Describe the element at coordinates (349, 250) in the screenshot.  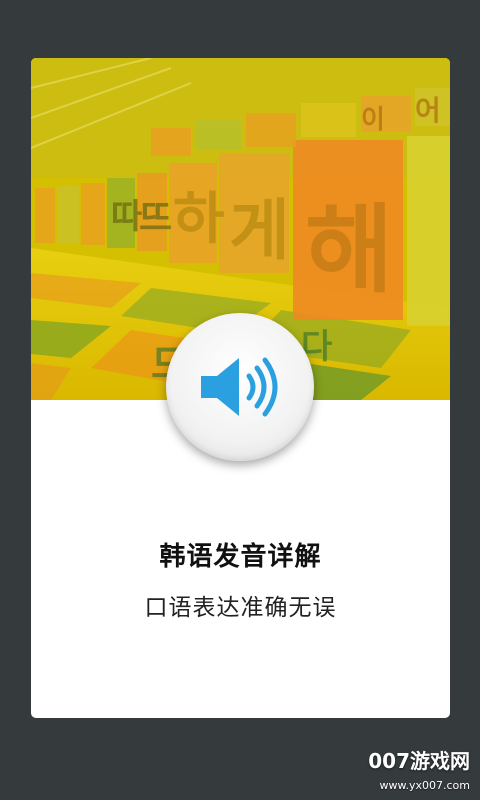
I see `svg-text: 해` at that location.